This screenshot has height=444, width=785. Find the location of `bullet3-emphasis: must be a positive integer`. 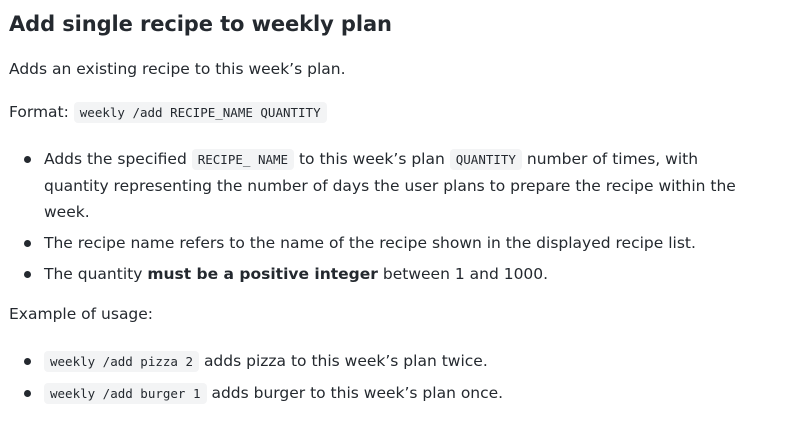

bullet3-emphasis: must be a positive integer is located at coordinates (262, 274).